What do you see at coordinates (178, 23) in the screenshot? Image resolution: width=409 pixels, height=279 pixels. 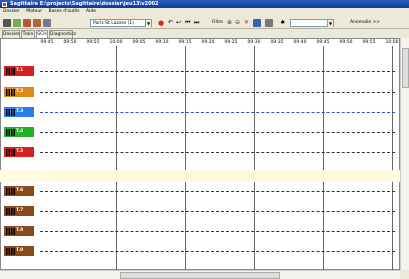 I see `back-icon: ↩` at bounding box center [178, 23].